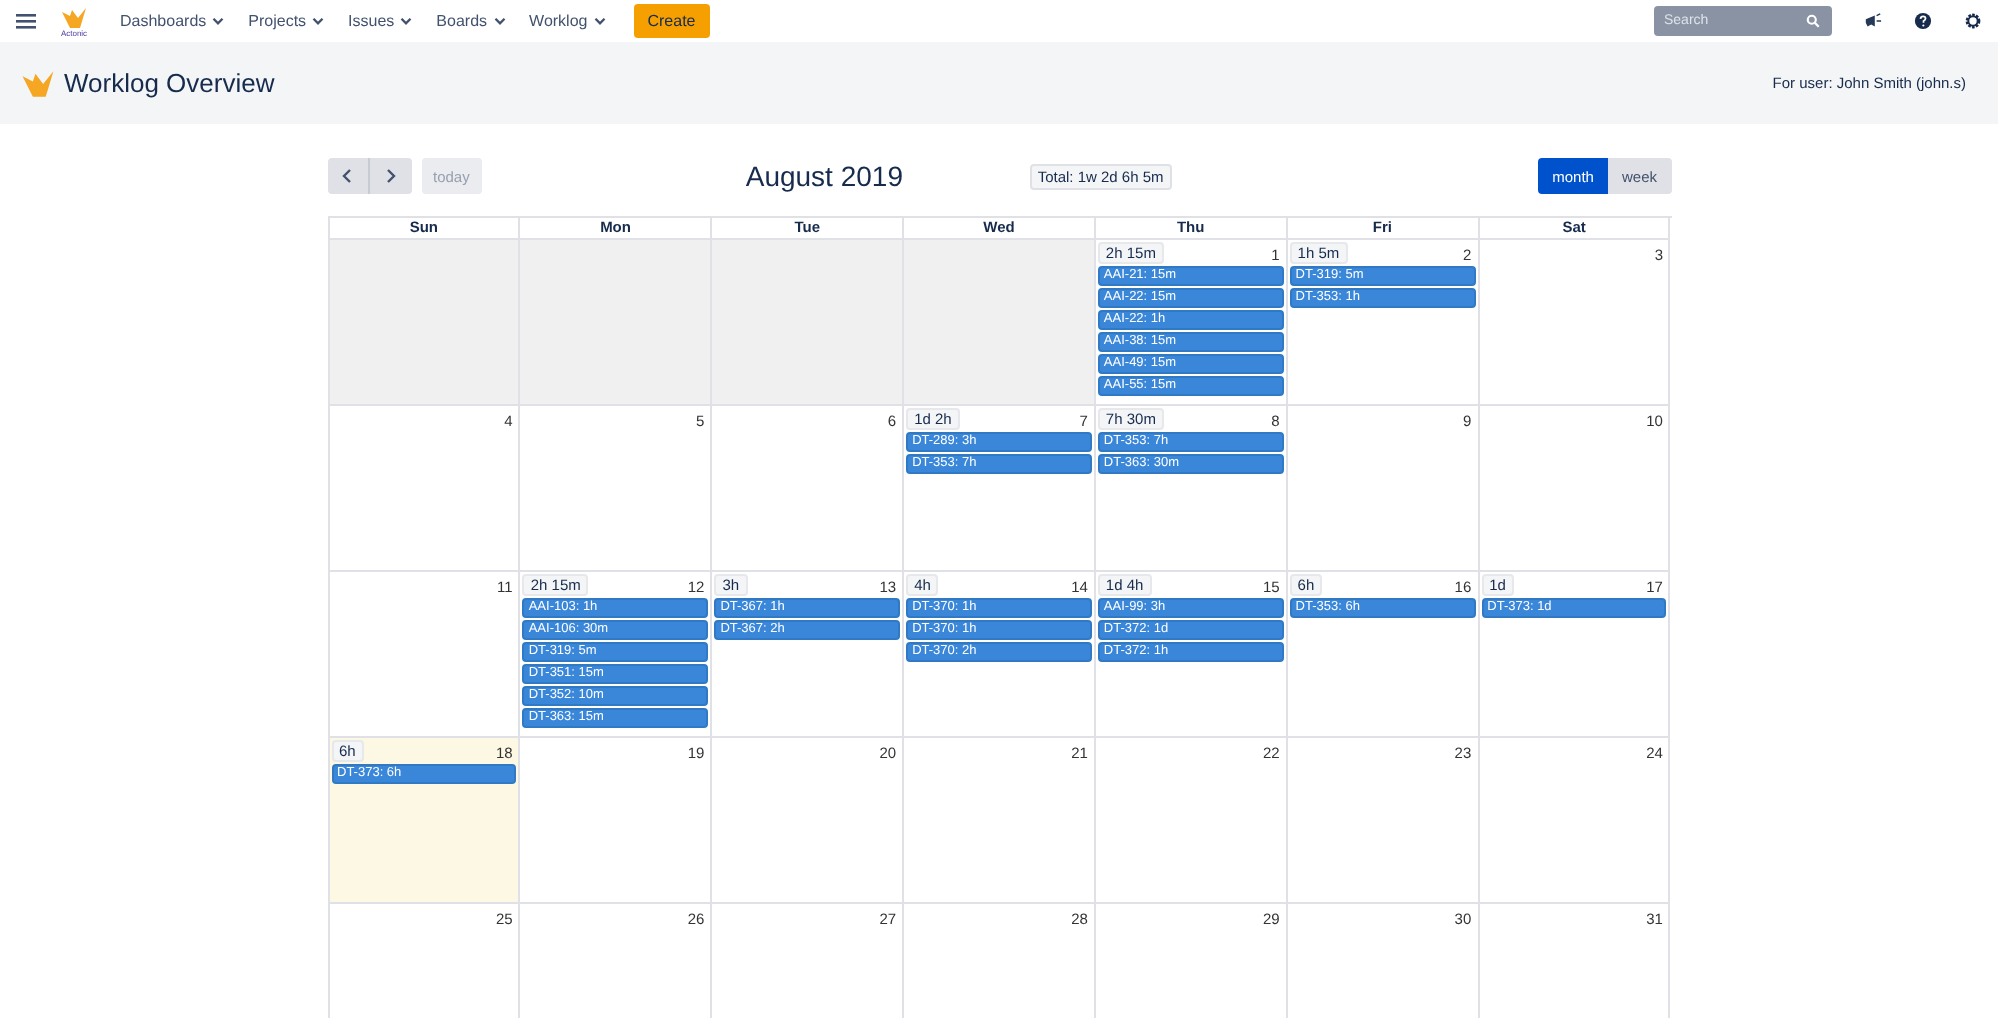  Describe the element at coordinates (286, 21) in the screenshot. I see `nav-menu: Projects` at that location.